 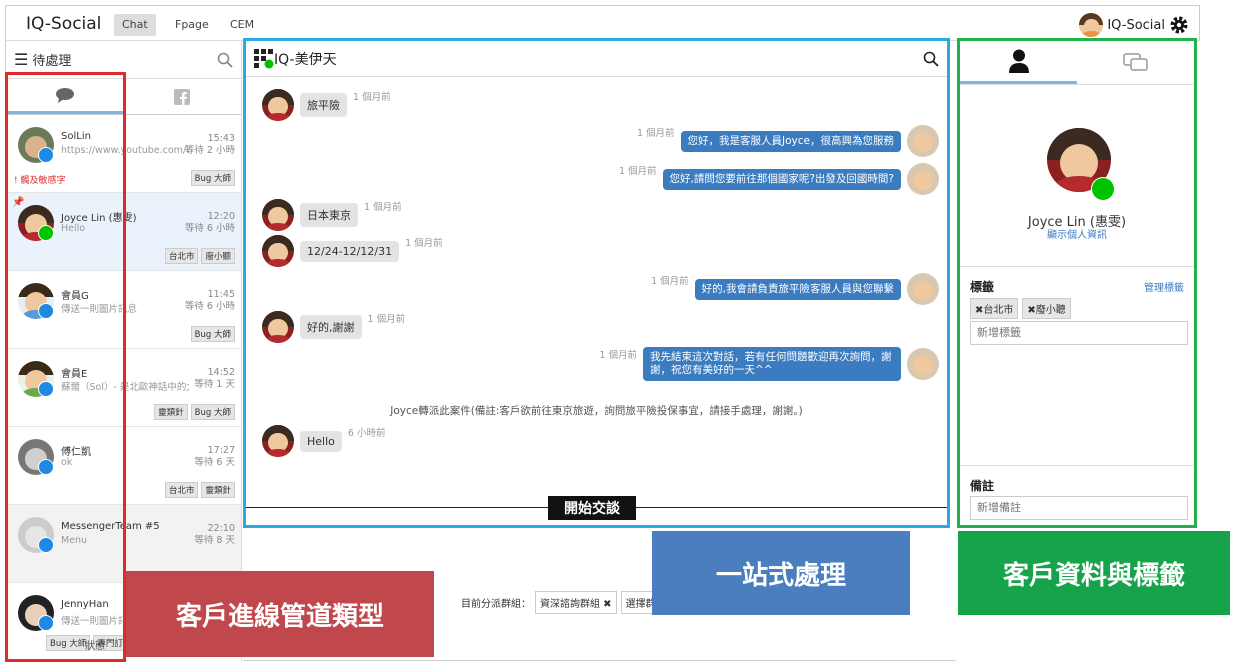 I want to click on message-in: 好的,謝謝 1 個月前, so click(x=333, y=327).